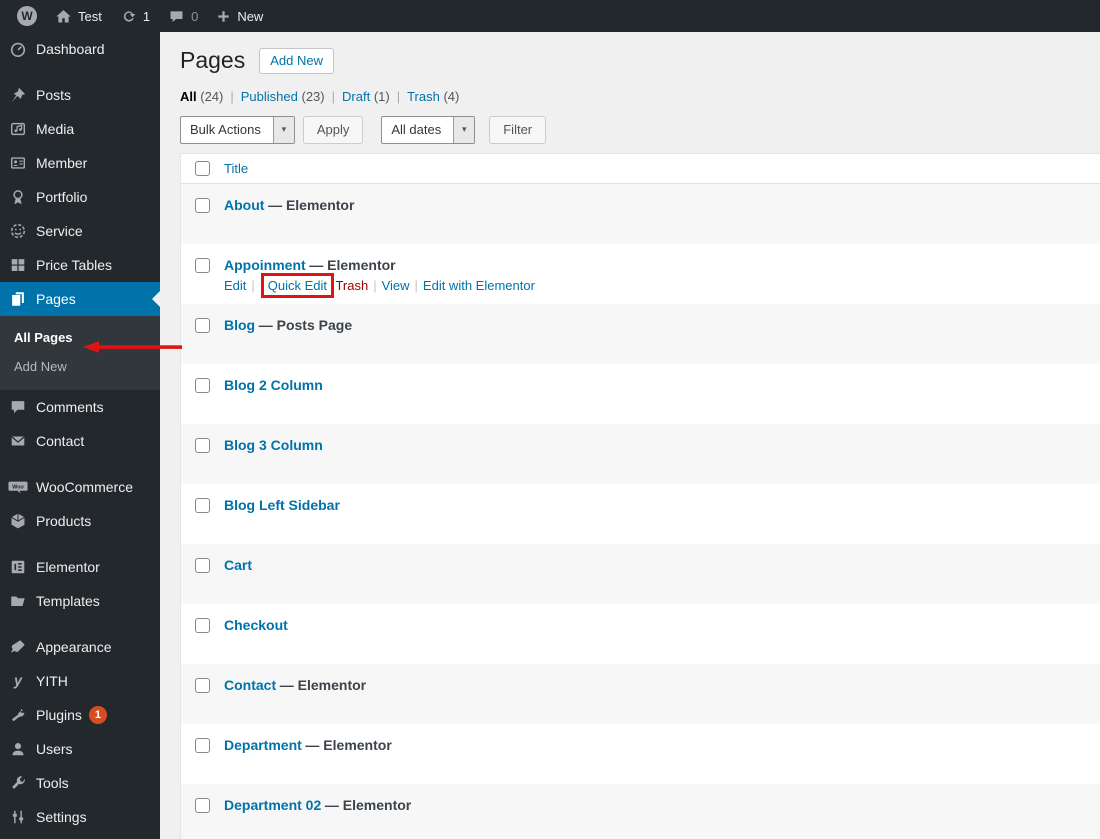  I want to click on filter-draft-link: Draft, so click(356, 96).